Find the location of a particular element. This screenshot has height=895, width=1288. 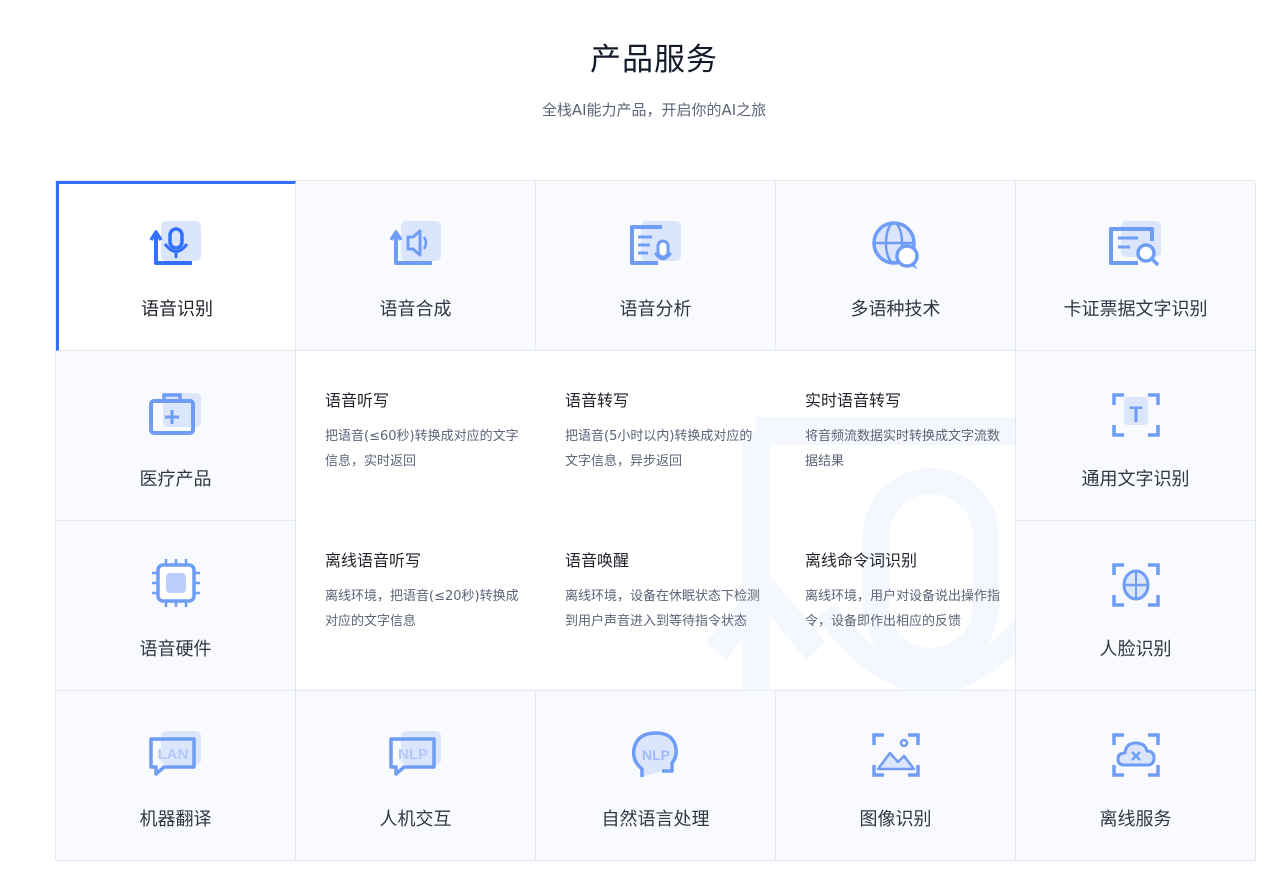

sub-product-offline-commands: 离线命令词识别 离线环境，用户对设备说出操作指令，设备即作出相应的反馈 is located at coordinates (905, 590).